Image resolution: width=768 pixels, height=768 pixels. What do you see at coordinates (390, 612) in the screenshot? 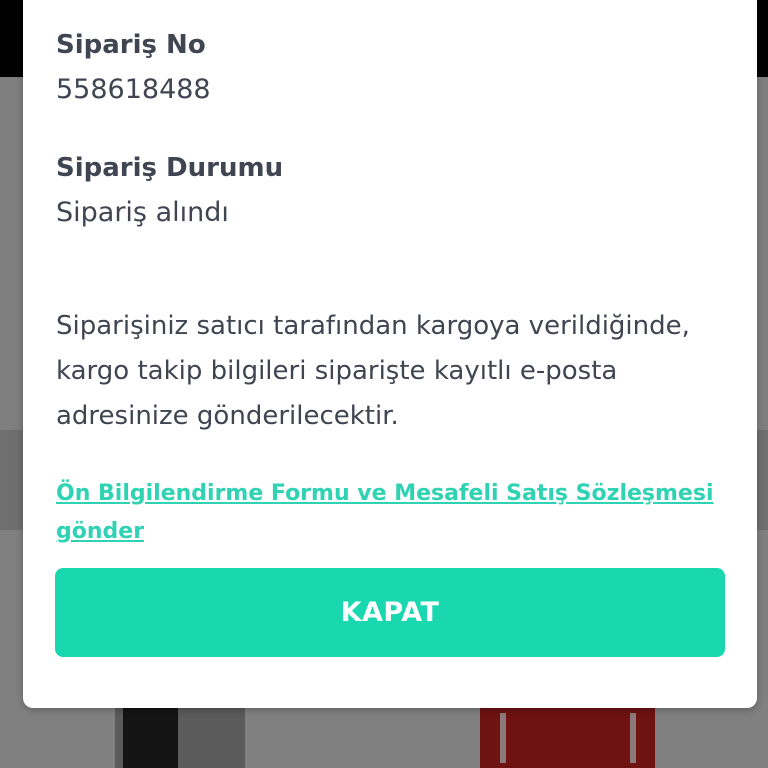
I see `close-button: KAPAT` at bounding box center [390, 612].